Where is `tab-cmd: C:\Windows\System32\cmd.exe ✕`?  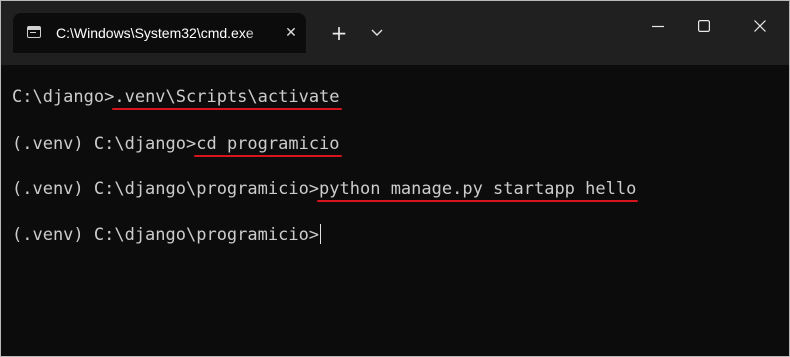
tab-cmd: C:\Windows\System32\cmd.exe ✕ is located at coordinates (159, 33).